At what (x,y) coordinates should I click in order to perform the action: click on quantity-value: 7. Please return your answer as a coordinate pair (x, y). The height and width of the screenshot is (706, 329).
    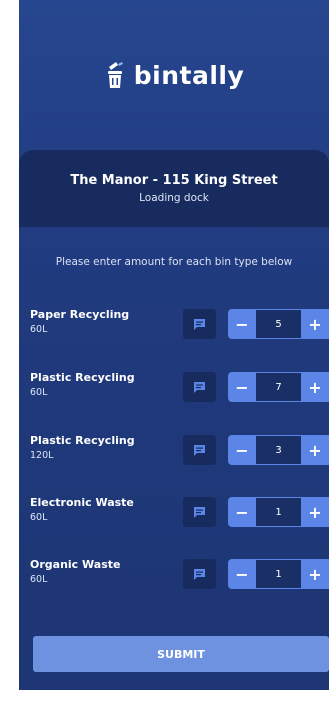
    Looking at the image, I should click on (278, 387).